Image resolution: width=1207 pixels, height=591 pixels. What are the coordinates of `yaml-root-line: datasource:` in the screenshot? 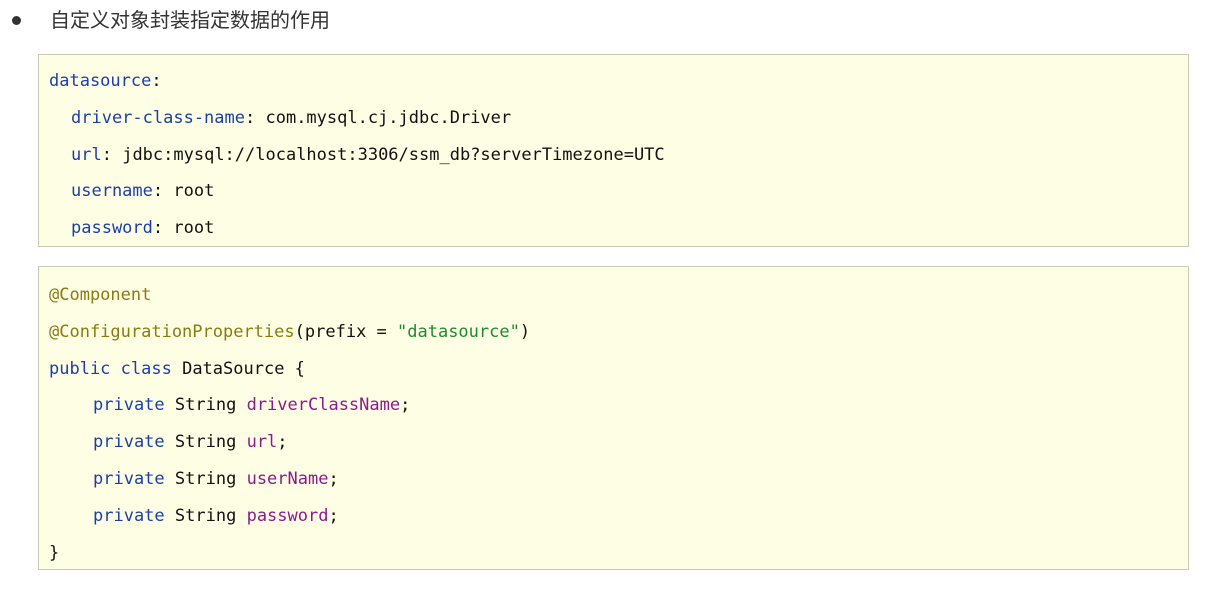 It's located at (105, 81).